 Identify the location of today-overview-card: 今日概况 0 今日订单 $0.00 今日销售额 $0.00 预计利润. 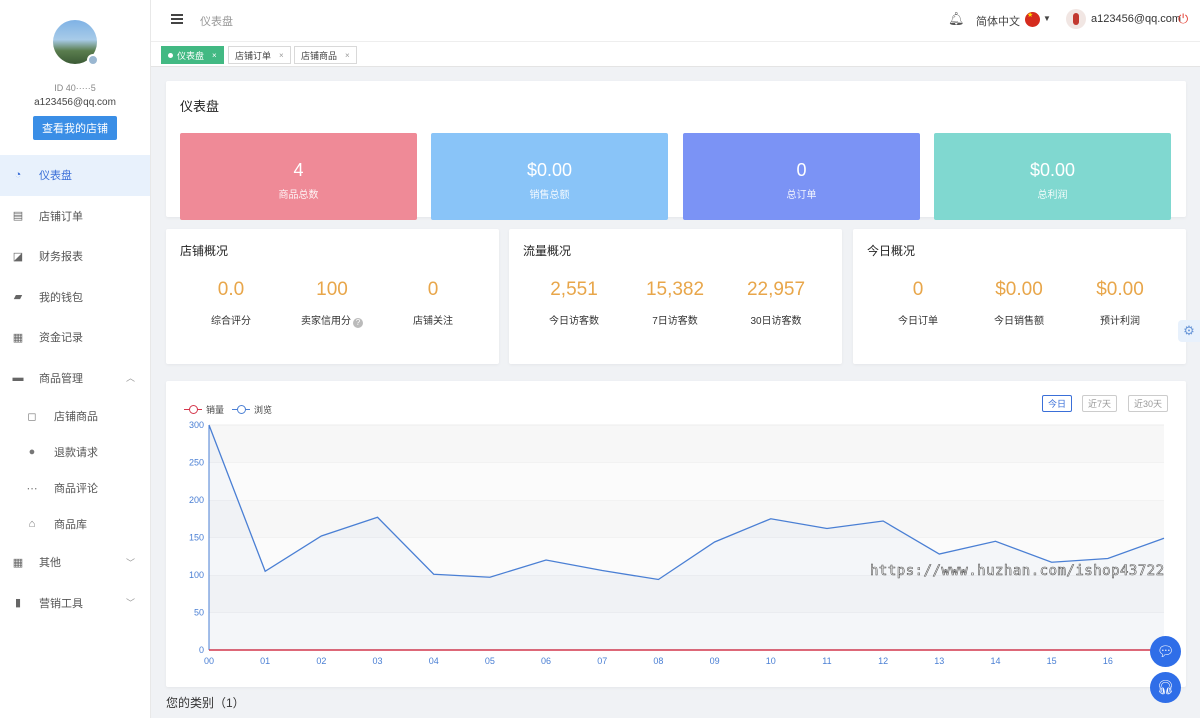
(1019, 296).